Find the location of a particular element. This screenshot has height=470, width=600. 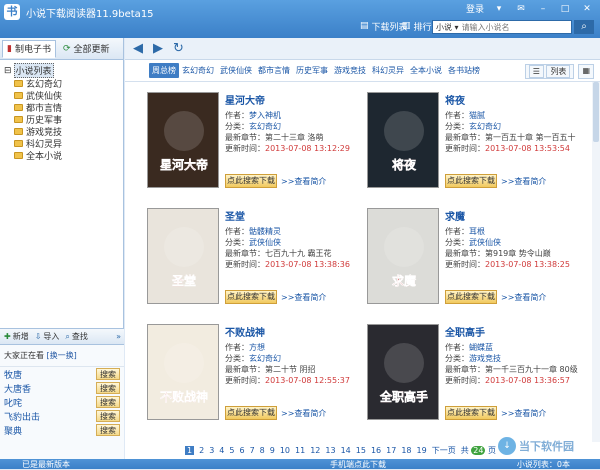

minimize-icon: – is located at coordinates (543, 9).